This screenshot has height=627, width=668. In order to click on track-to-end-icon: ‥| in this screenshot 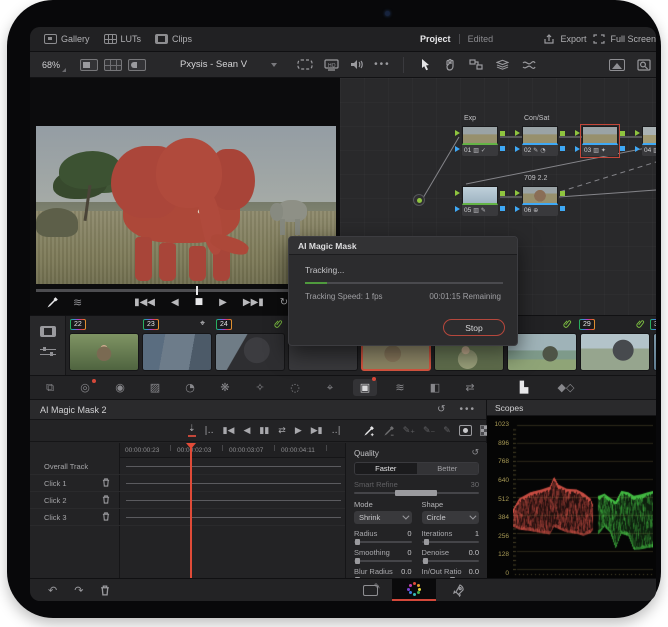, I will do `click(336, 431)`.